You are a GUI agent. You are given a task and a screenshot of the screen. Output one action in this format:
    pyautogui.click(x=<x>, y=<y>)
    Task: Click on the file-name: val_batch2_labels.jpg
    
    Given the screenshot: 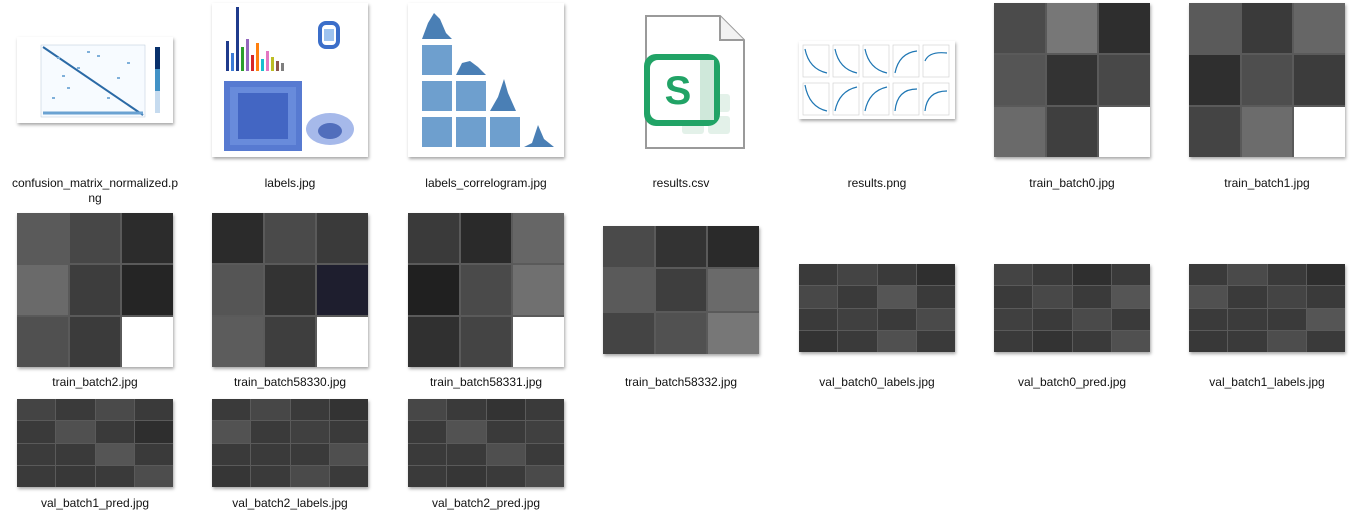 What is the action you would take?
    pyautogui.click(x=290, y=503)
    